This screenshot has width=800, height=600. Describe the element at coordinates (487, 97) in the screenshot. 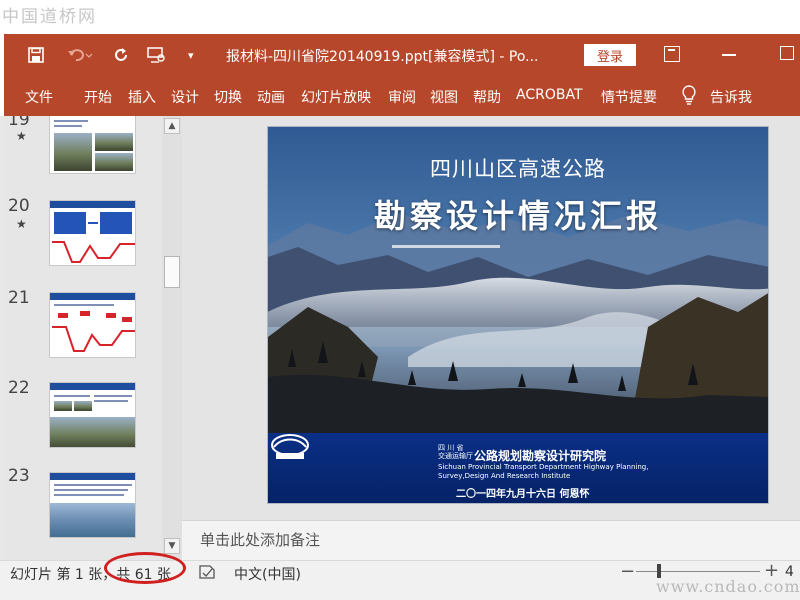

I see `tab-help: 帮助` at that location.